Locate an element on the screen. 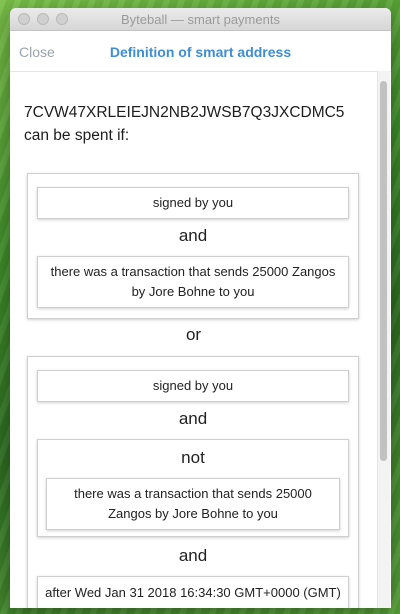 The width and height of the screenshot is (400, 614). scrollbar-thumb is located at coordinates (383, 271).